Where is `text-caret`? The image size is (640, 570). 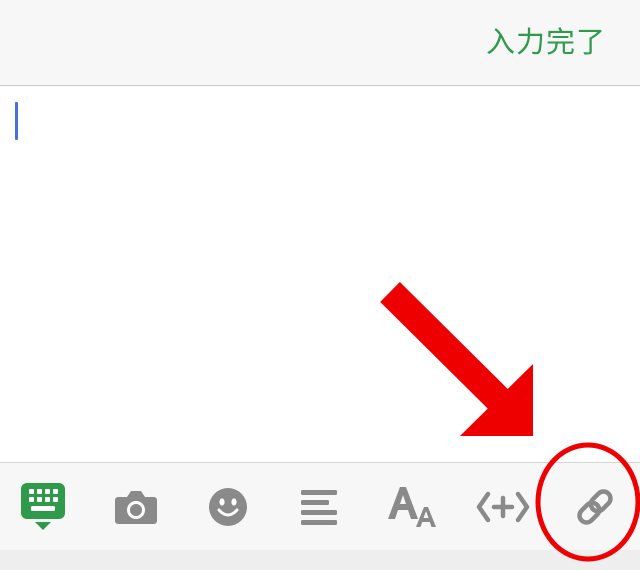
text-caret is located at coordinates (16, 121).